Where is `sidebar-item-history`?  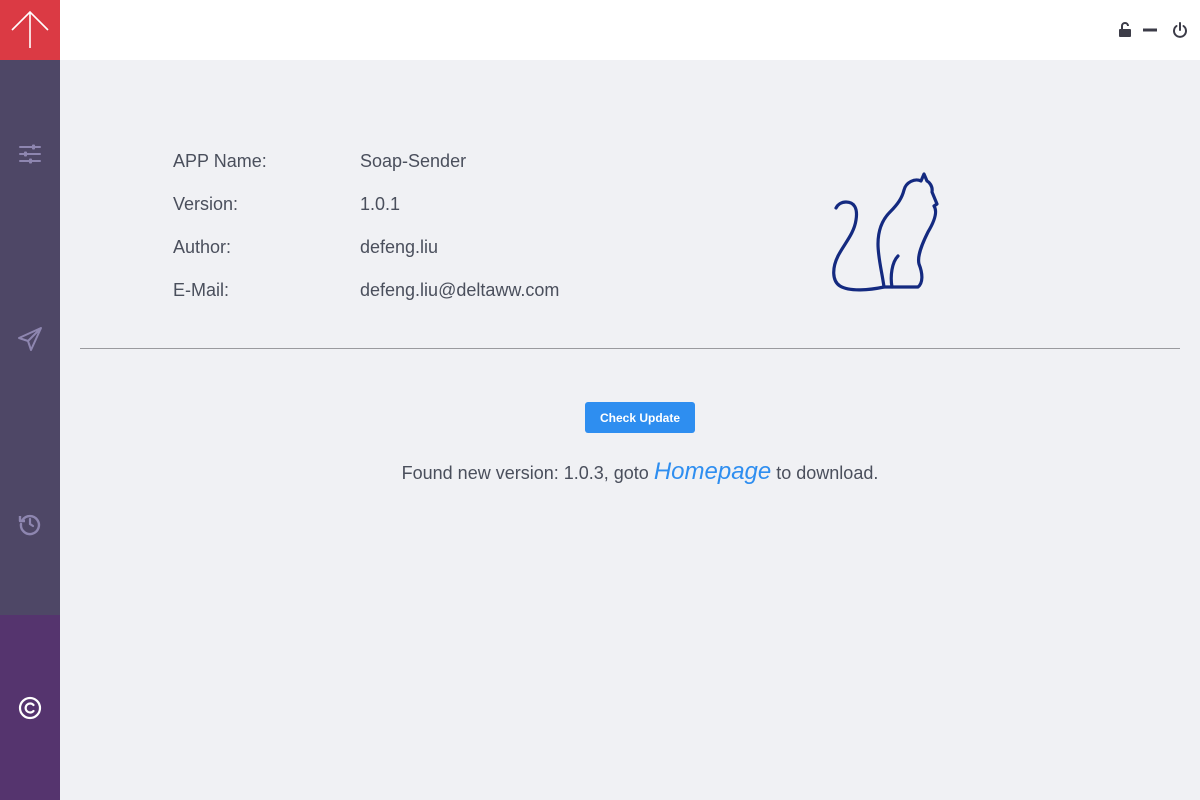 sidebar-item-history is located at coordinates (30, 524).